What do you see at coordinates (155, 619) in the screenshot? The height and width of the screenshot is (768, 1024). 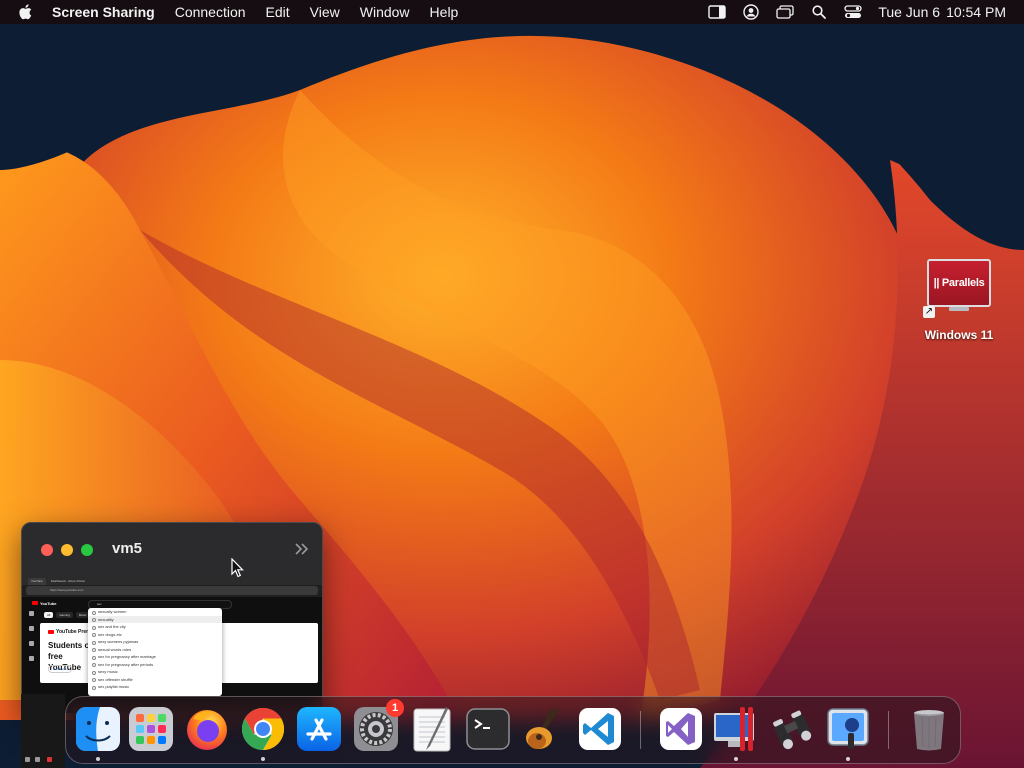 I see `suggestion-item: sexuality` at bounding box center [155, 619].